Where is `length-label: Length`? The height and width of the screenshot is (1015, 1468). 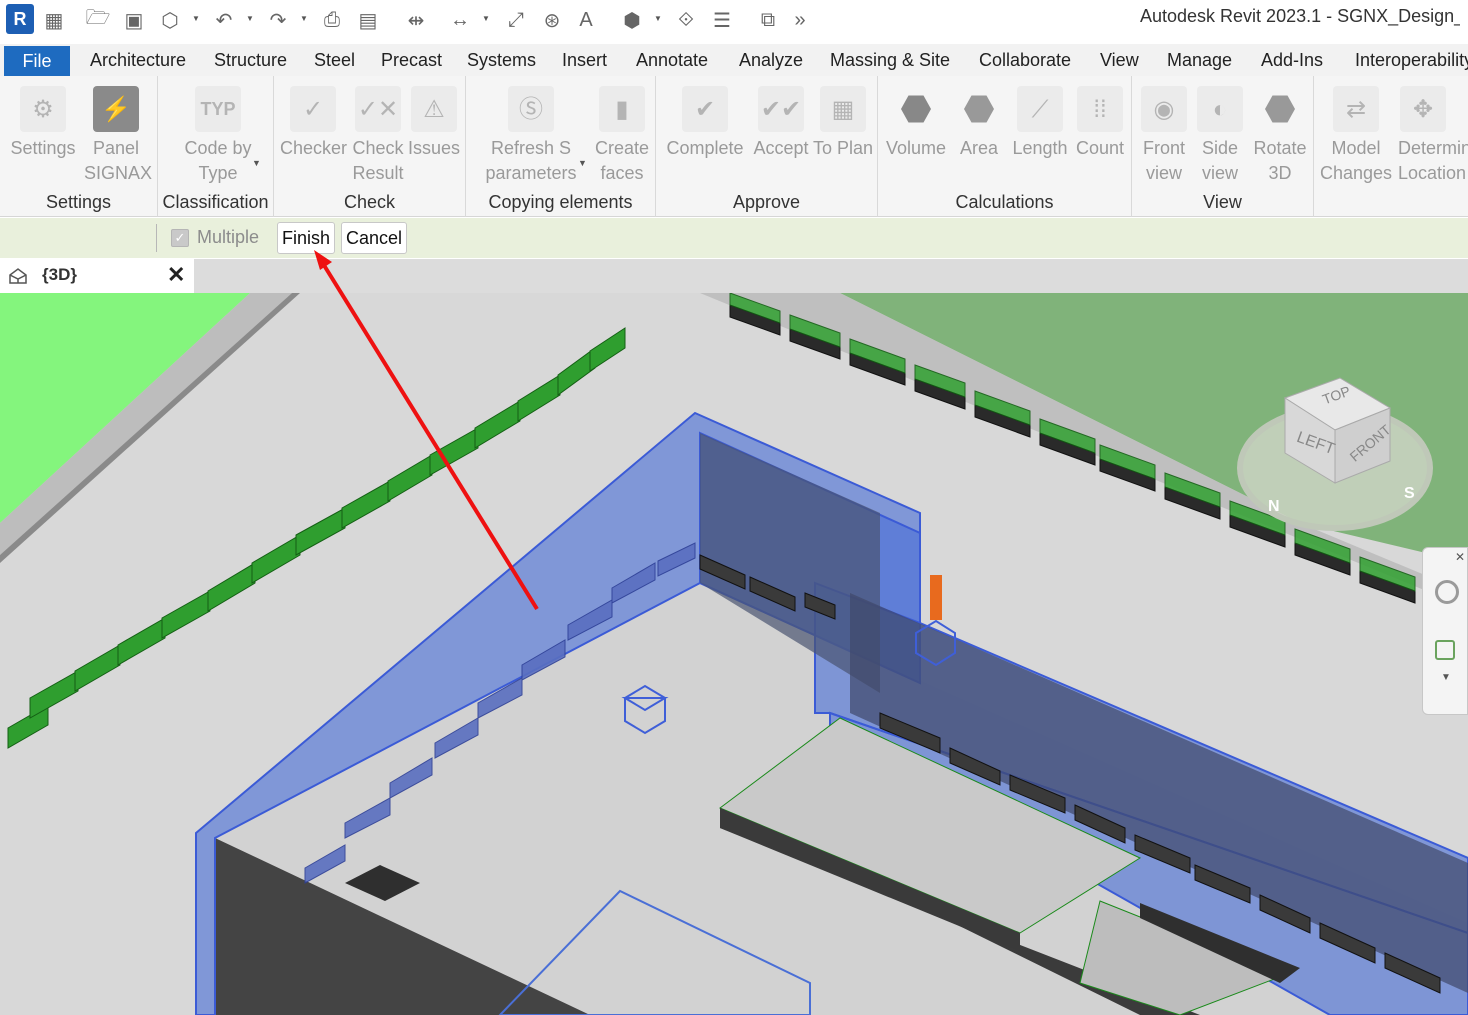
length-label: Length is located at coordinates (1040, 148).